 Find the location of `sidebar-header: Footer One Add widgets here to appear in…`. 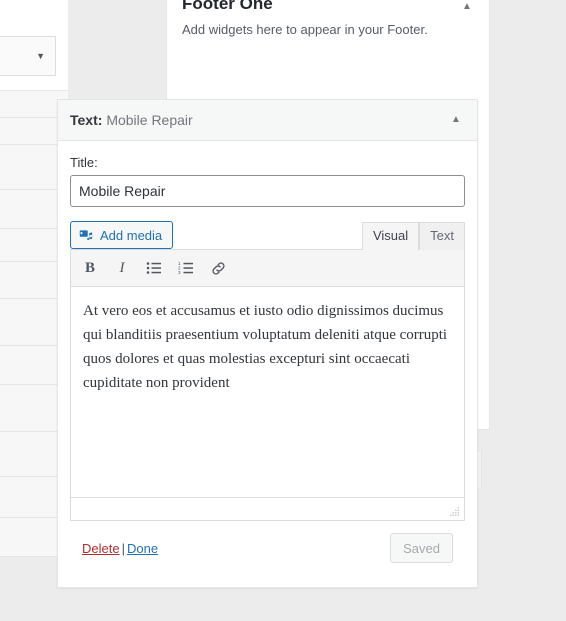

sidebar-header: Footer One Add widgets here to appear in… is located at coordinates (328, 25).